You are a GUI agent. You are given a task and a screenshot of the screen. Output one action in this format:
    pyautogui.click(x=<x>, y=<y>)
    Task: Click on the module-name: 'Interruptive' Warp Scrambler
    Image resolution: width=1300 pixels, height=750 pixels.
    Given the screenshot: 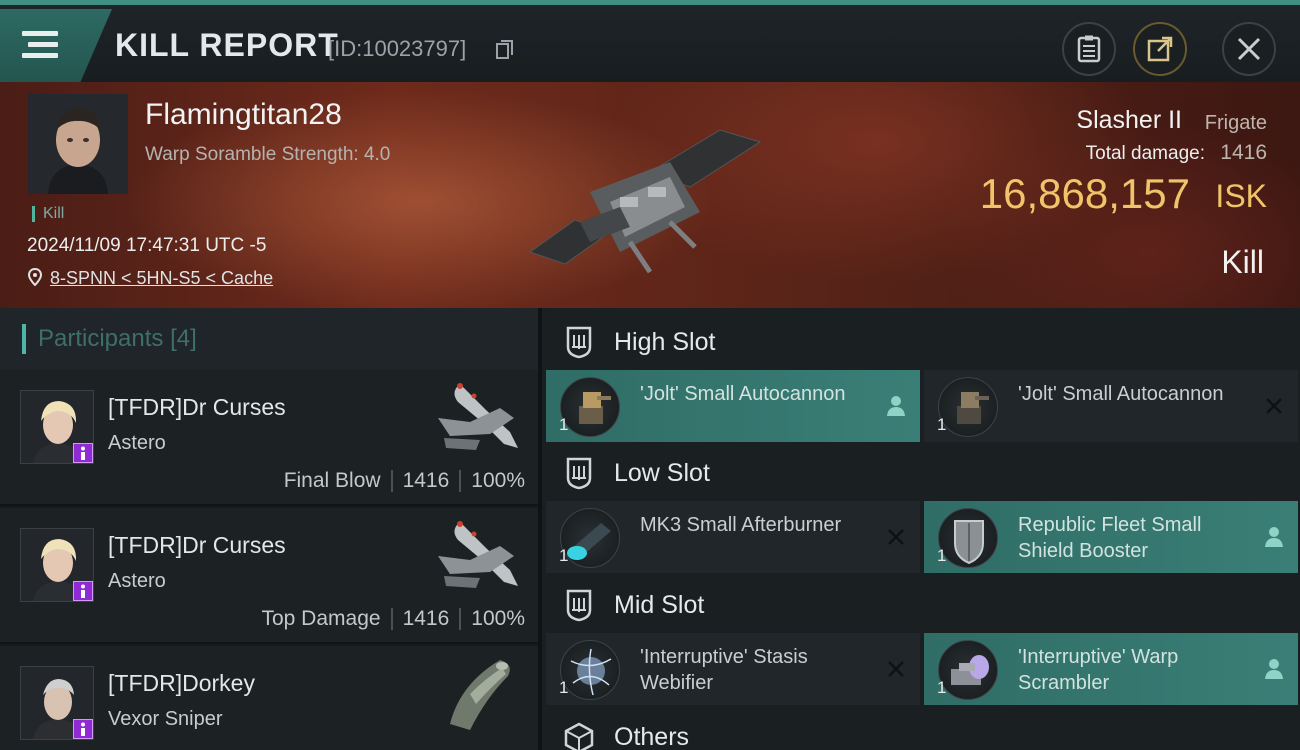 What is the action you would take?
    pyautogui.click(x=1098, y=670)
    